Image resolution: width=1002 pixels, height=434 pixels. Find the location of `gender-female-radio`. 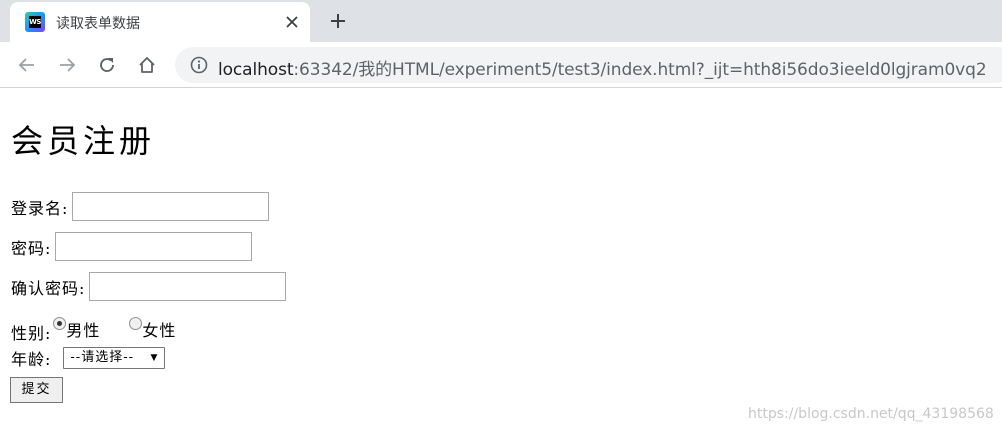

gender-female-radio is located at coordinates (136, 323).